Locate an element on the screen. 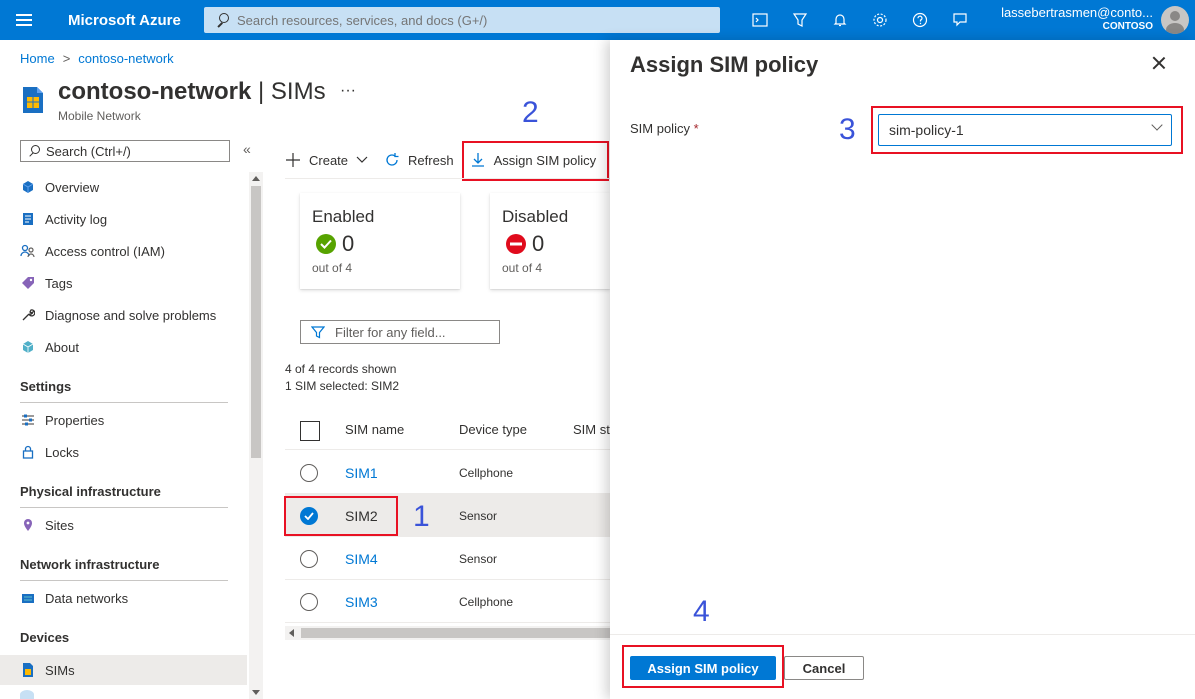 The height and width of the screenshot is (699, 1195). sidebar-item-tags: Tags is located at coordinates (123, 283).